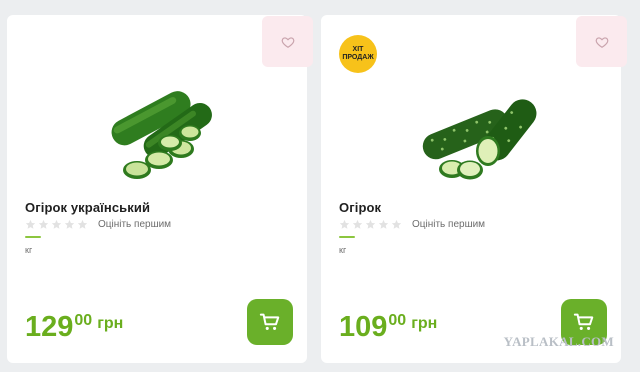  What do you see at coordinates (558, 341) in the screenshot?
I see `watermark: YAPLAKAL.COM` at bounding box center [558, 341].